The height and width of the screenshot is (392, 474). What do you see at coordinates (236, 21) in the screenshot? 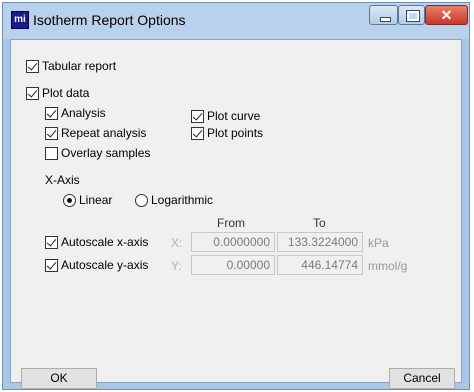
I see `title-bar: mi Isotherm Report Options ✕` at bounding box center [236, 21].